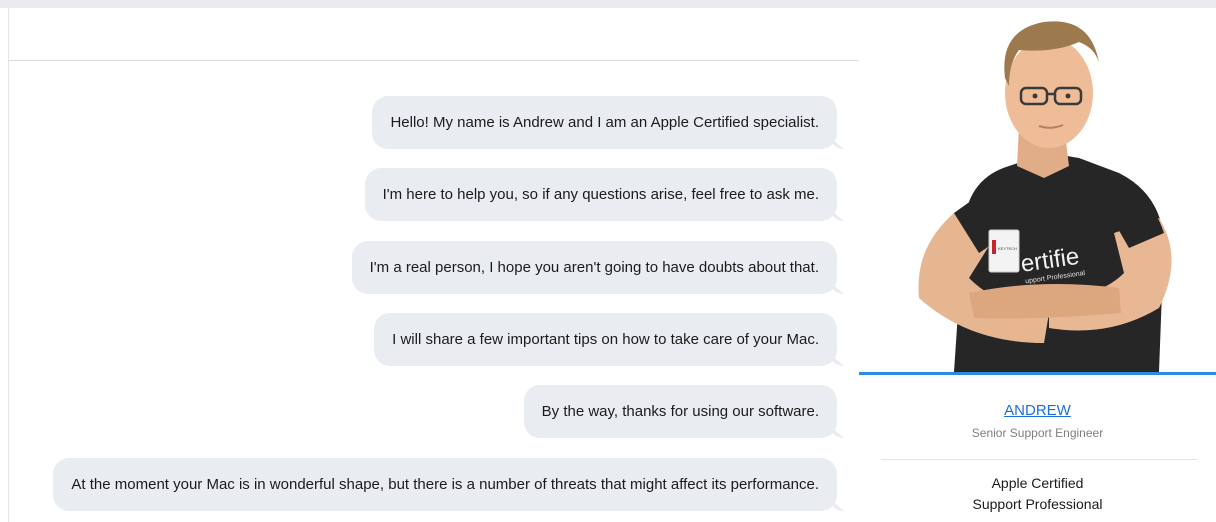 The image size is (1216, 522). I want to click on certification-line-1: Apple Certified, so click(1037, 483).